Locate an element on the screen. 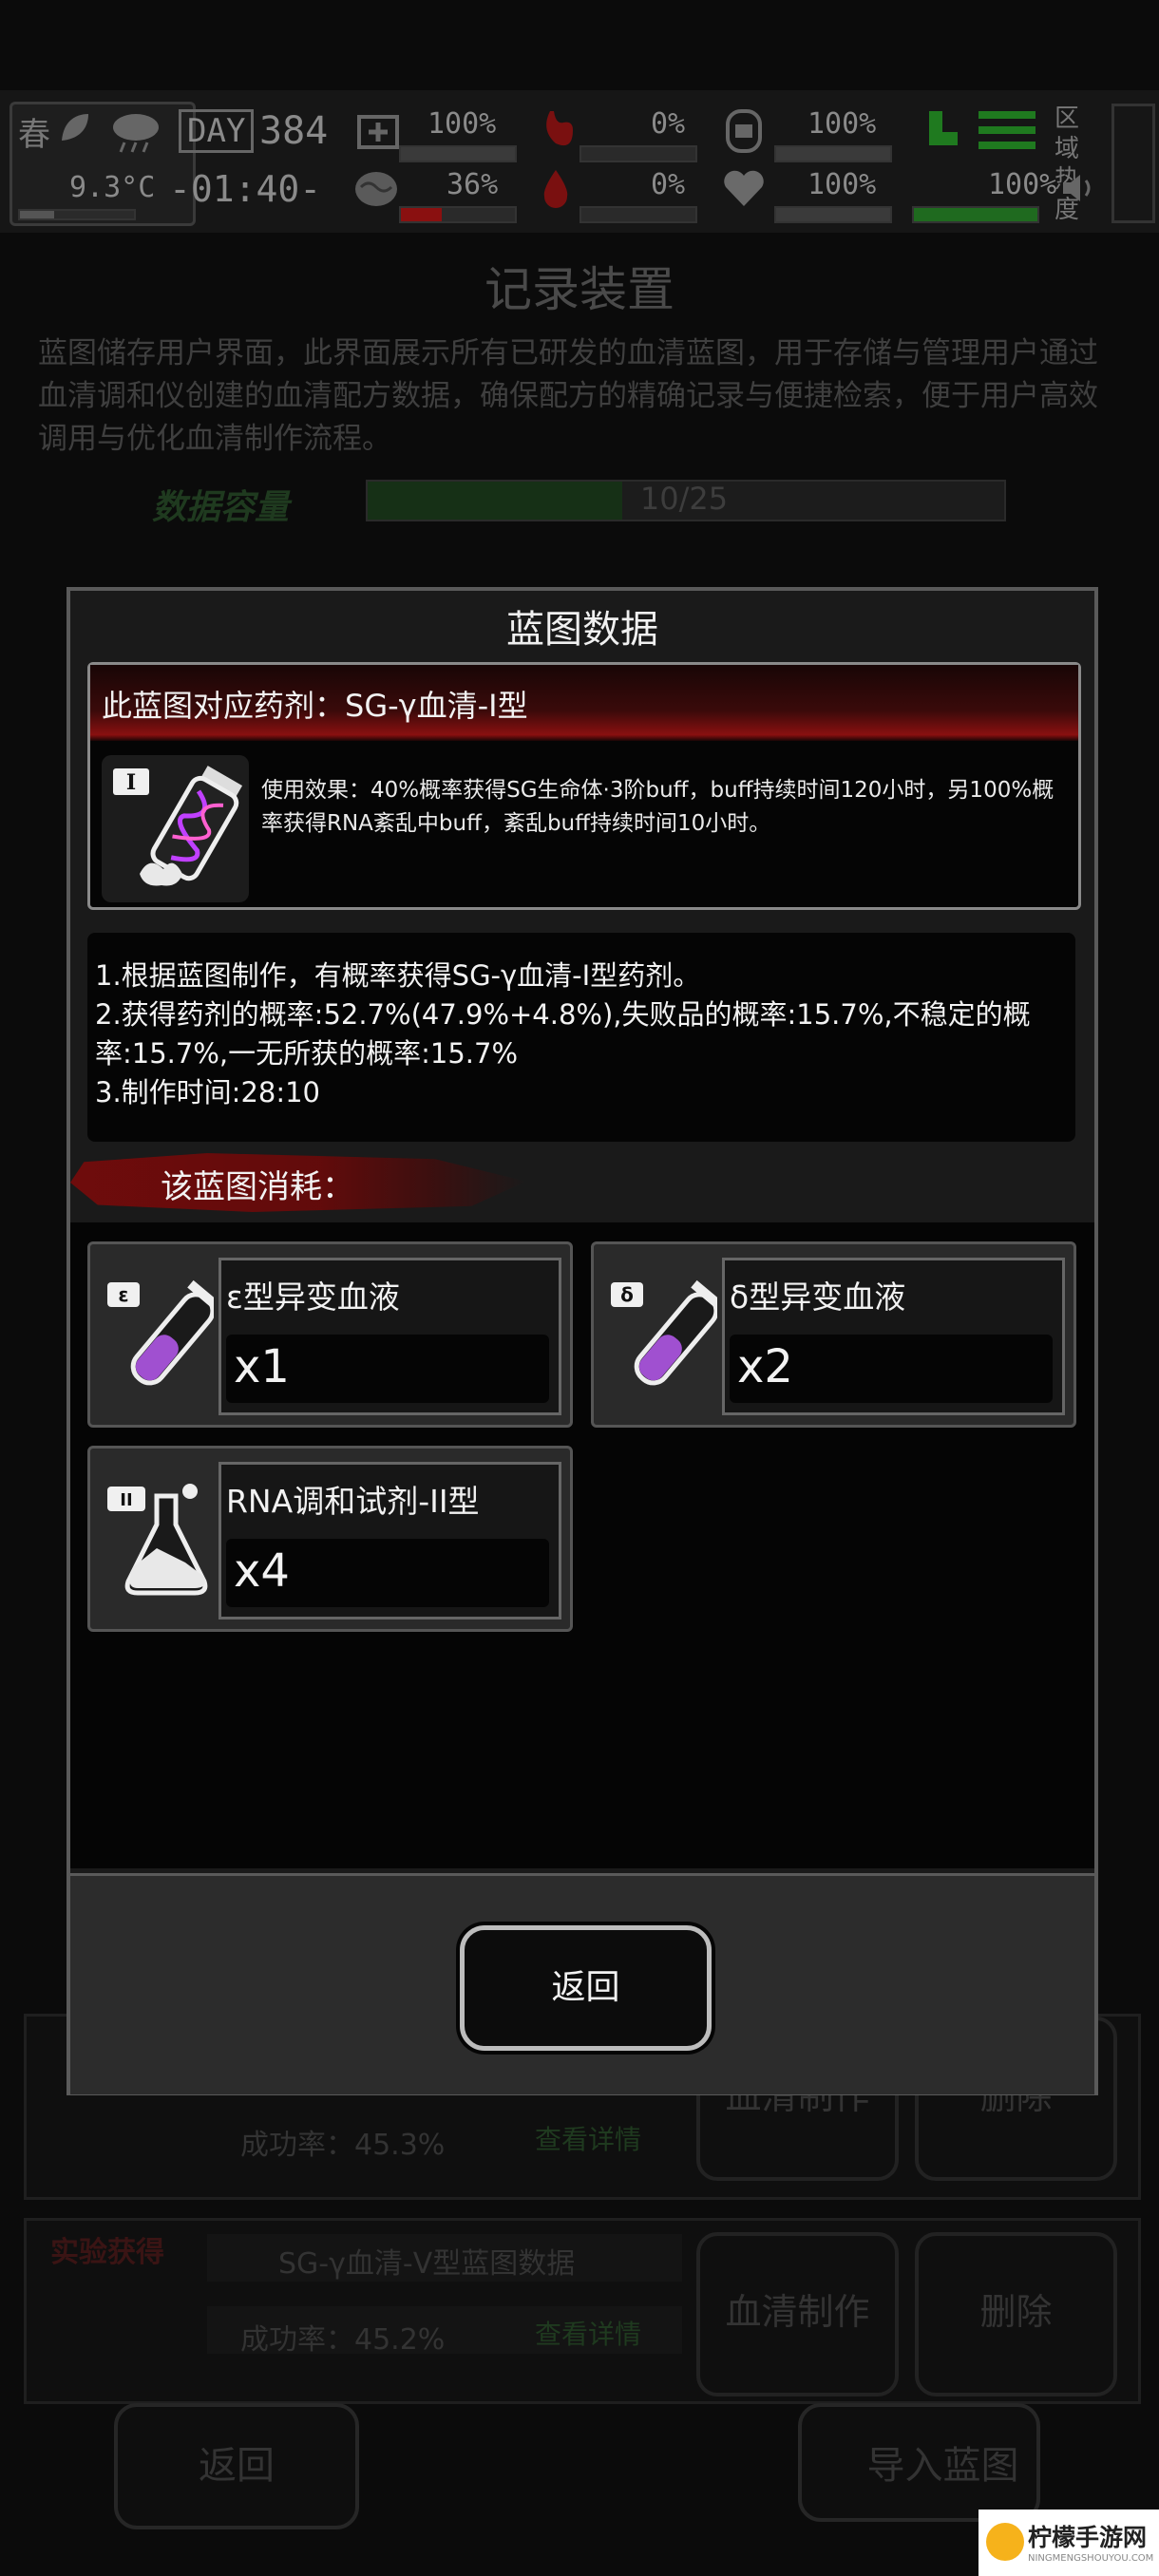 This screenshot has height=2576, width=1159. info-line: 1.根据蓝图制作，有概率获得SG-γ血清-I型药剂。 is located at coordinates (398, 975).